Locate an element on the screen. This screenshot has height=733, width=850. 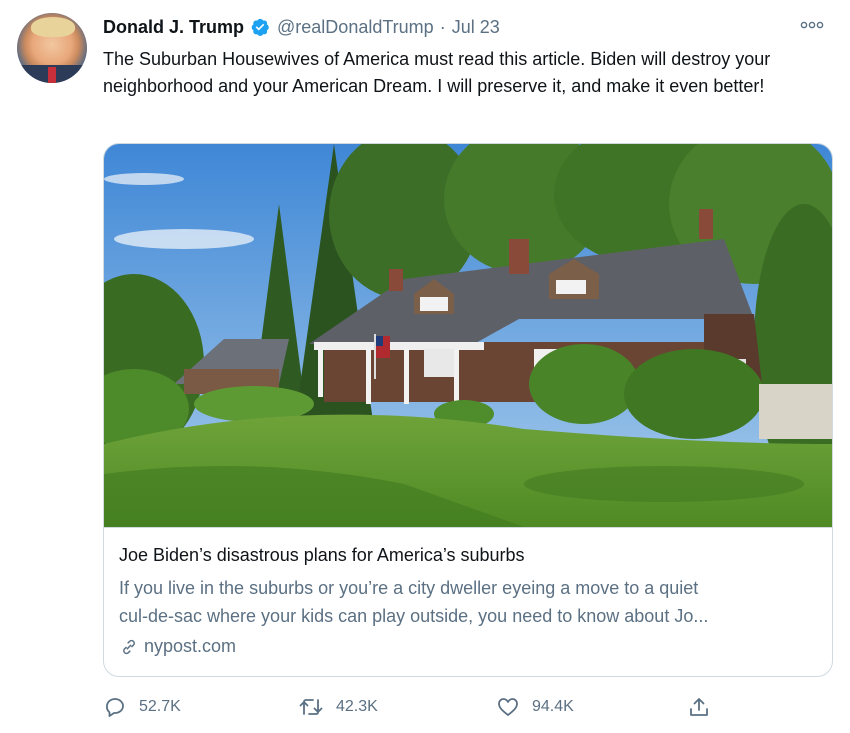
more-options-icon is located at coordinates (812, 25).